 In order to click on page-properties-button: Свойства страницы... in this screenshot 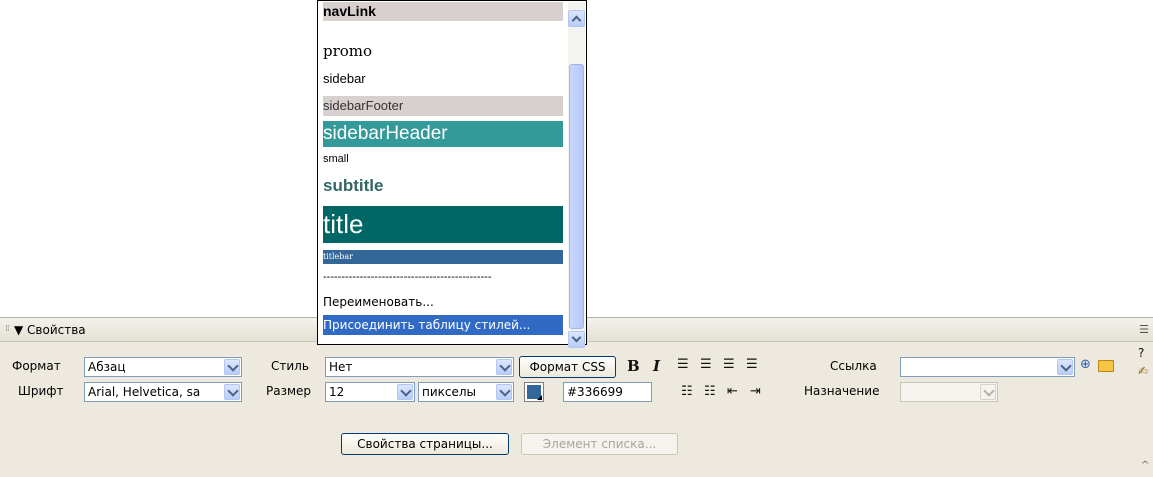, I will do `click(425, 444)`.